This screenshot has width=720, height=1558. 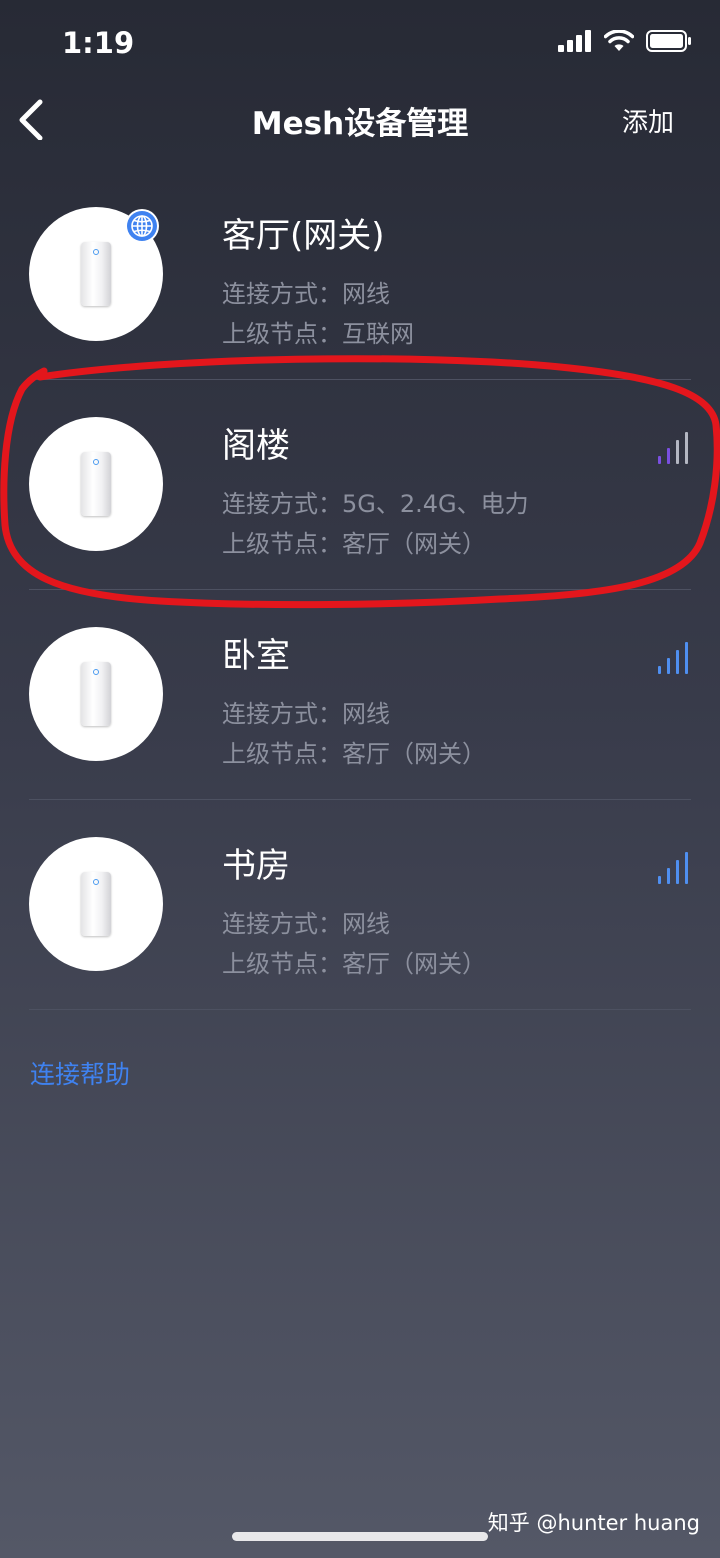 What do you see at coordinates (98, 43) in the screenshot?
I see `status-time: 1:19` at bounding box center [98, 43].